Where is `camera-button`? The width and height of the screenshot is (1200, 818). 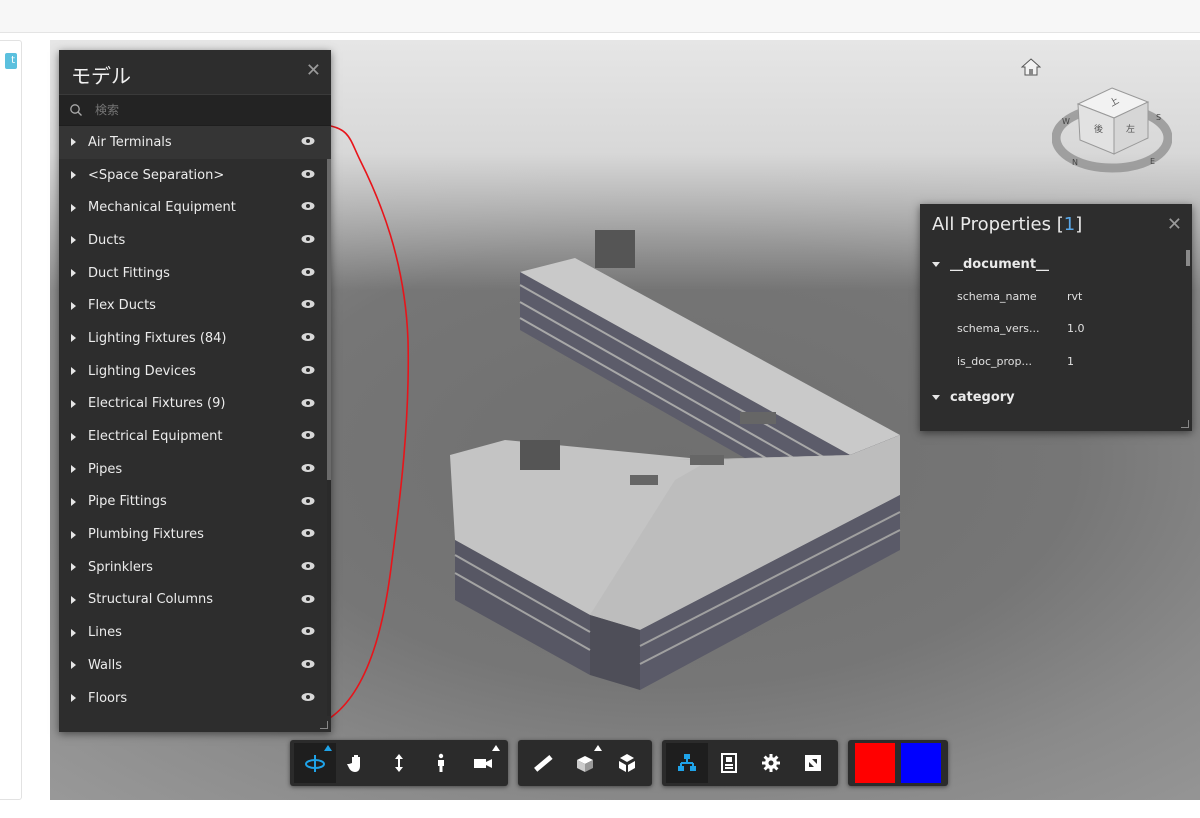 camera-button is located at coordinates (483, 763).